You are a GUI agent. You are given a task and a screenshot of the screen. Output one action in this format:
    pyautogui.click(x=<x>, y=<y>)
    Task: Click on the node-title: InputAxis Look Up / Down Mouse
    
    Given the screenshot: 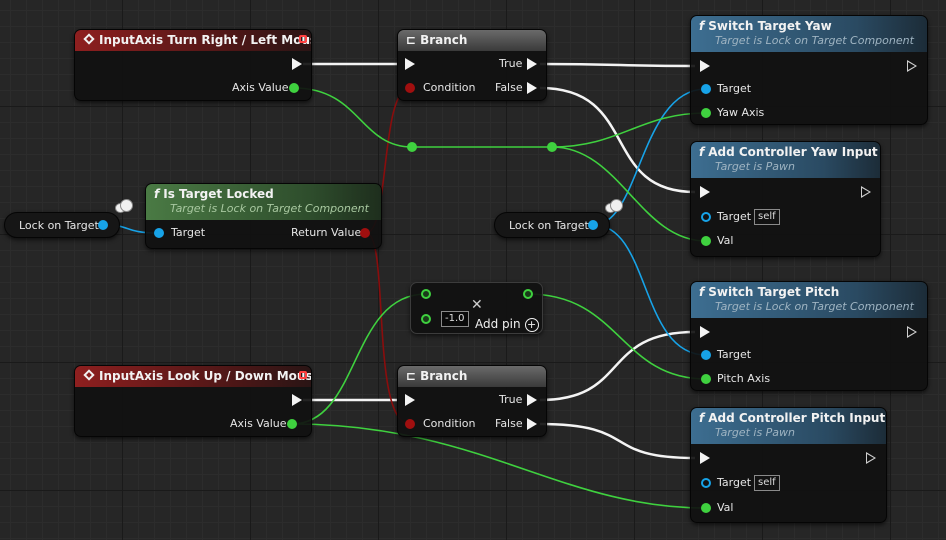 What is the action you would take?
    pyautogui.click(x=205, y=376)
    